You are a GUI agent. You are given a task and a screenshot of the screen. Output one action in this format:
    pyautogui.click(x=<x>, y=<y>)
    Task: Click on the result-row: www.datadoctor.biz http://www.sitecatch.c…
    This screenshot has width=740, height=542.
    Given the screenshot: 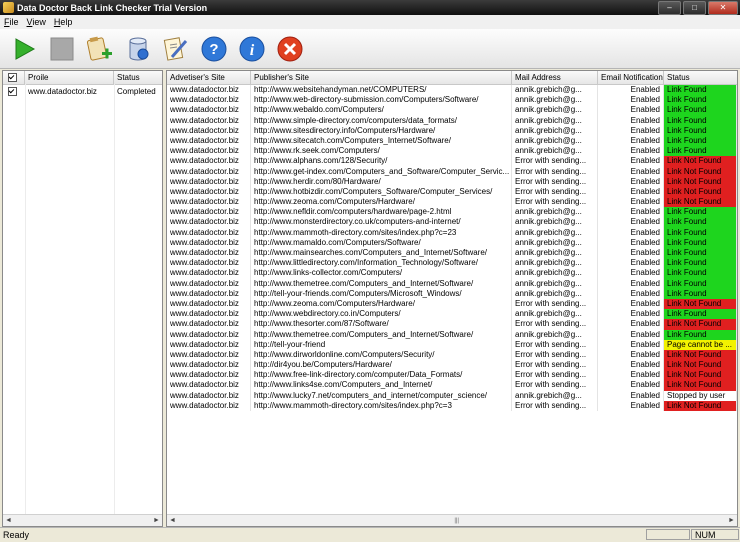 What is the action you would take?
    pyautogui.click(x=452, y=141)
    